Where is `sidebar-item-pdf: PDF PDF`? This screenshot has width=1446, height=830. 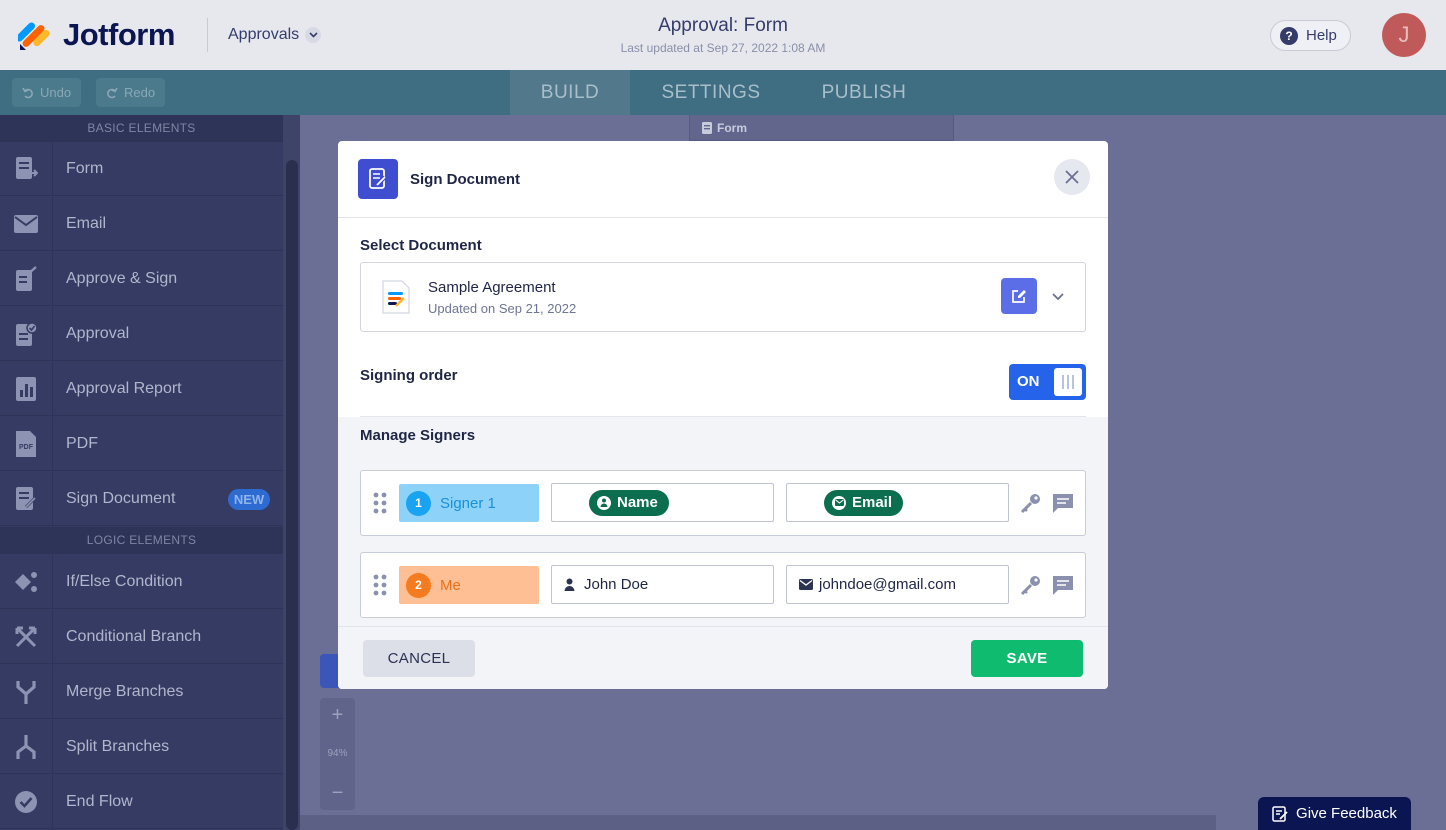
sidebar-item-pdf: PDF PDF is located at coordinates (141, 443).